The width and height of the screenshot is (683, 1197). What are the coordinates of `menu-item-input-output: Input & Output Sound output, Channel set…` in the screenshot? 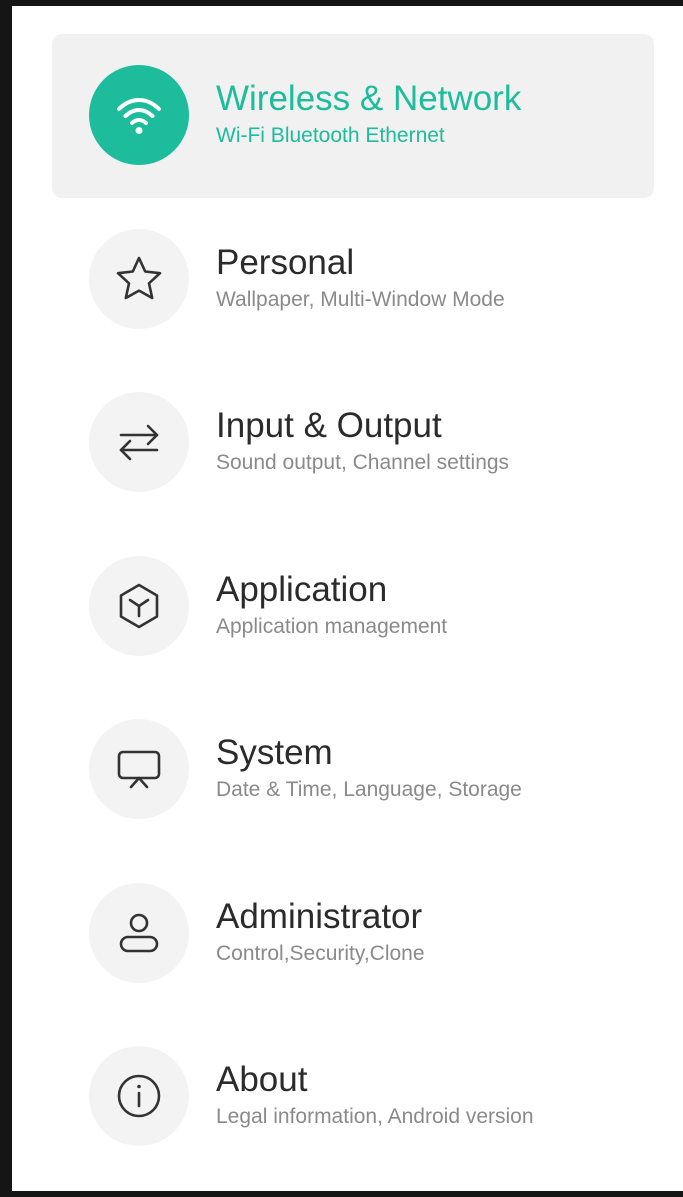 It's located at (353, 443).